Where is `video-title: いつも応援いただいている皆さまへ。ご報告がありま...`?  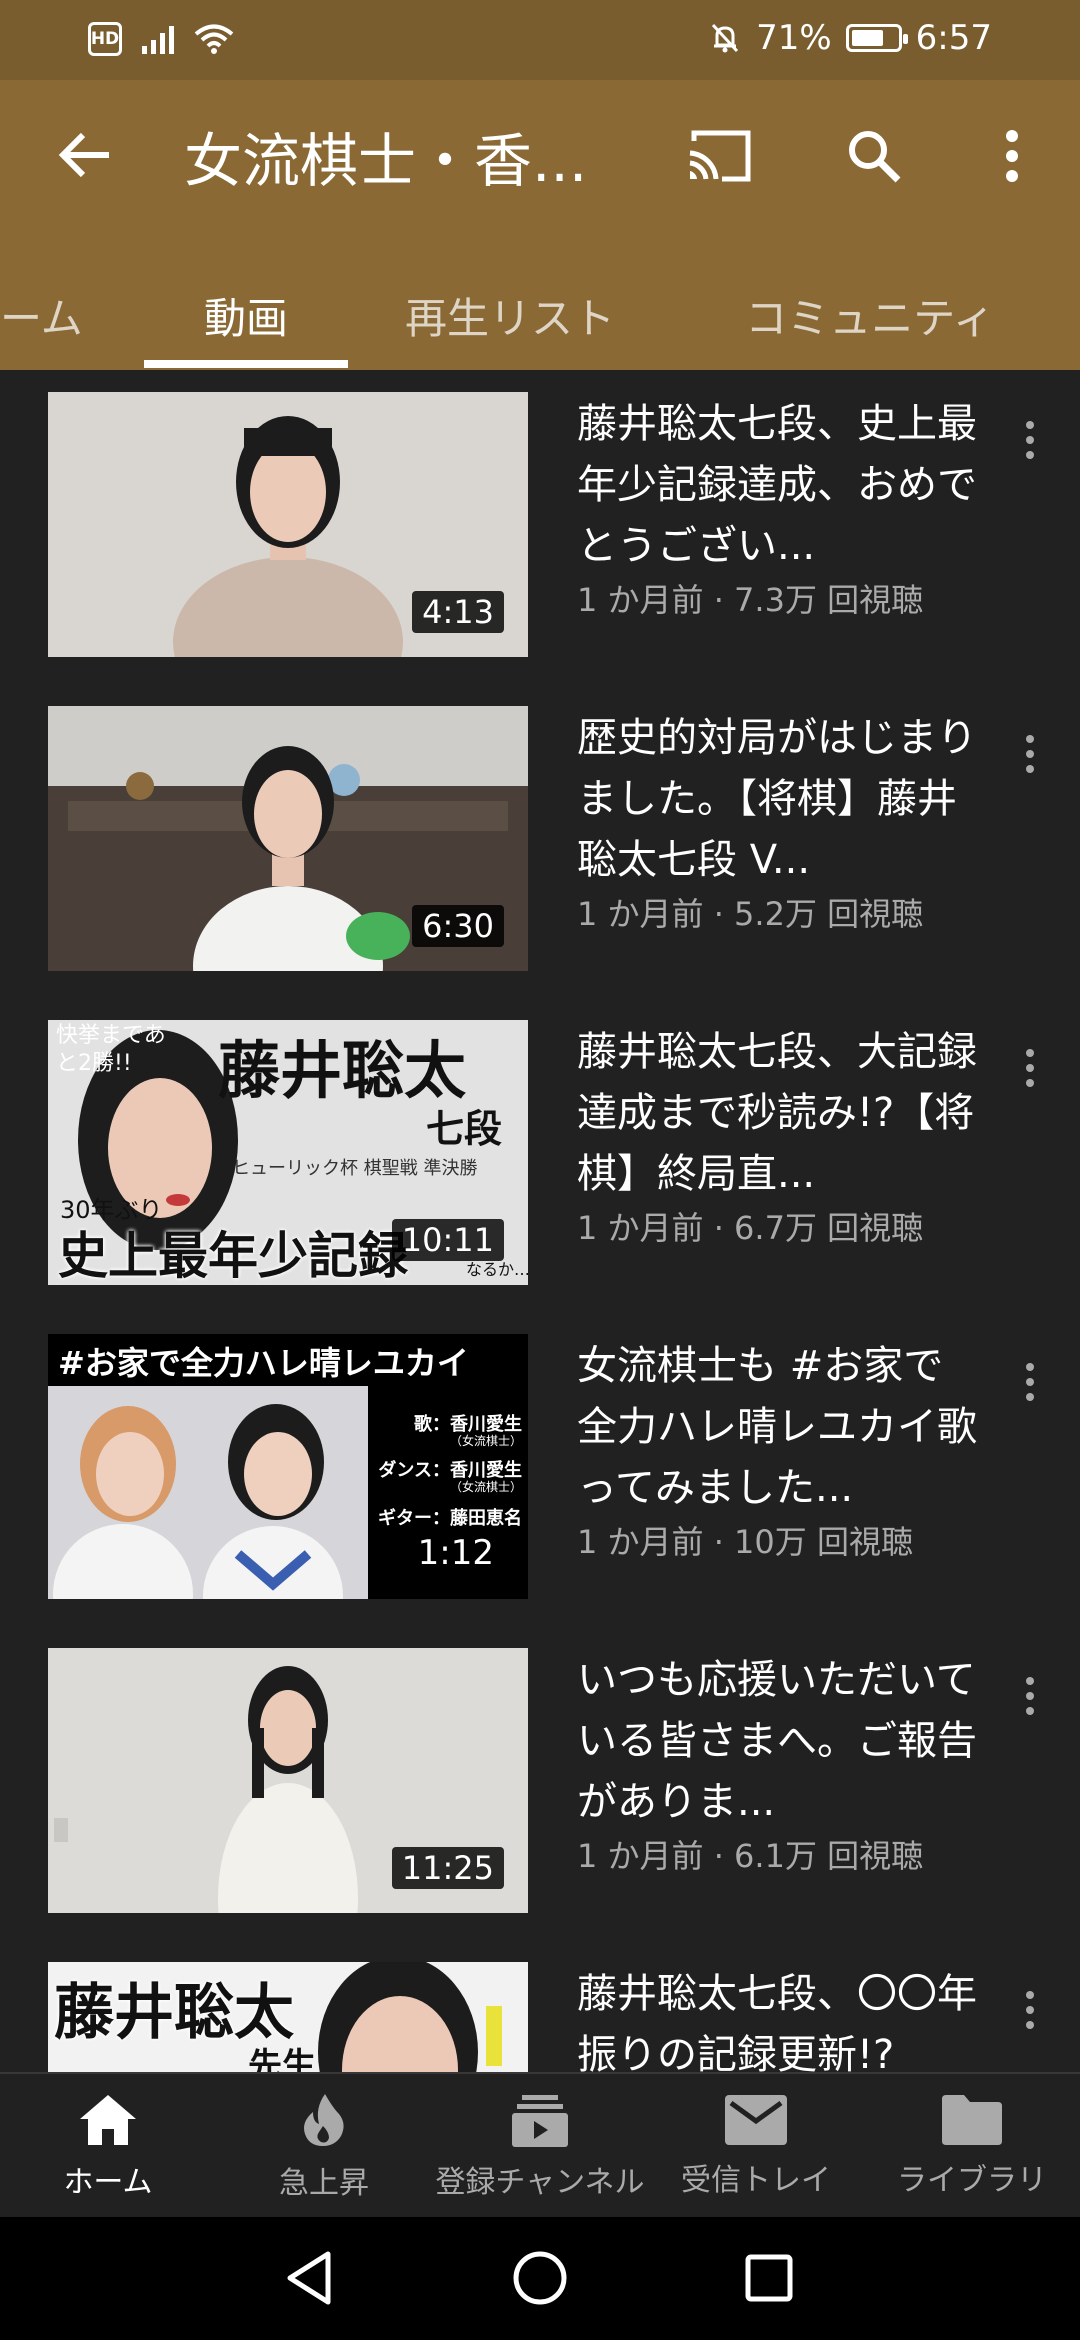
video-title: いつも応援いただいている皆さまへ。ご報告がありま... is located at coordinates (777, 1741).